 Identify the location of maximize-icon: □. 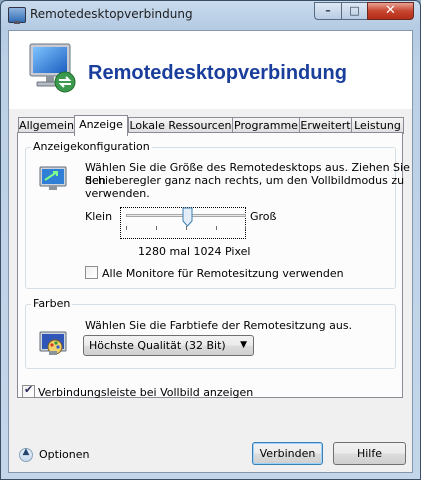
(354, 10).